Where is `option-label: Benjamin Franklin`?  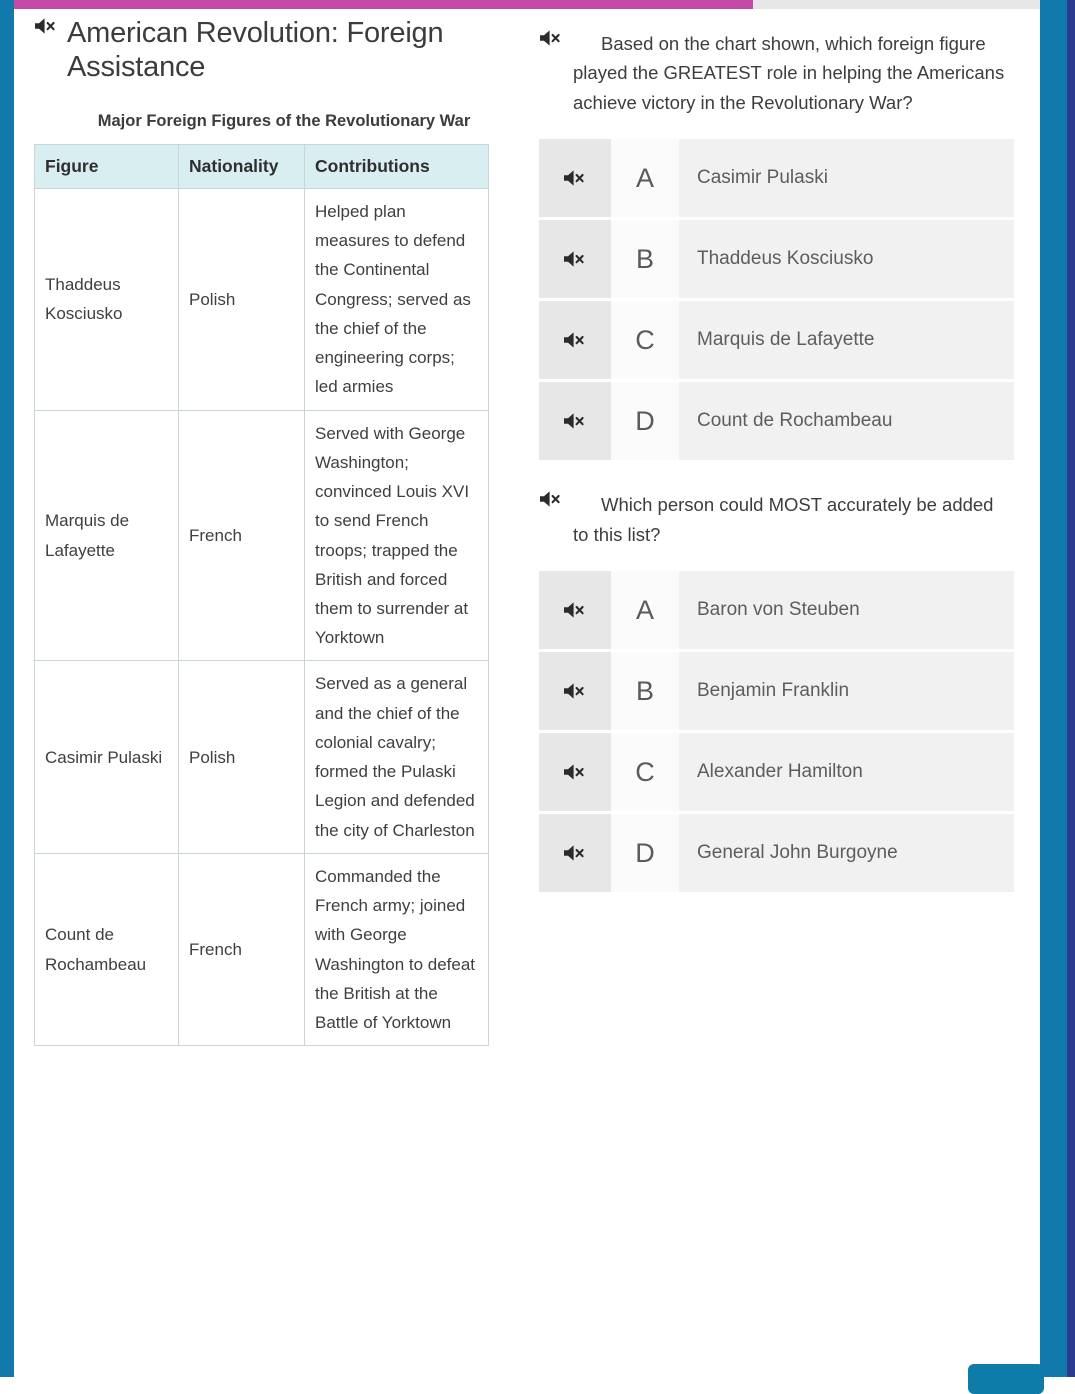 option-label: Benjamin Franklin is located at coordinates (773, 691).